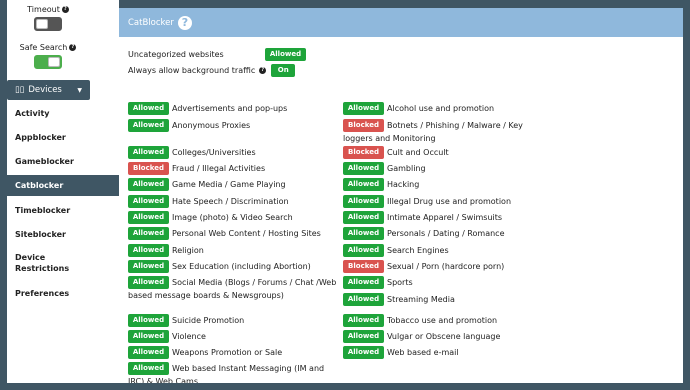  Describe the element at coordinates (421, 299) in the screenshot. I see `category-name: Streaming Media` at that location.